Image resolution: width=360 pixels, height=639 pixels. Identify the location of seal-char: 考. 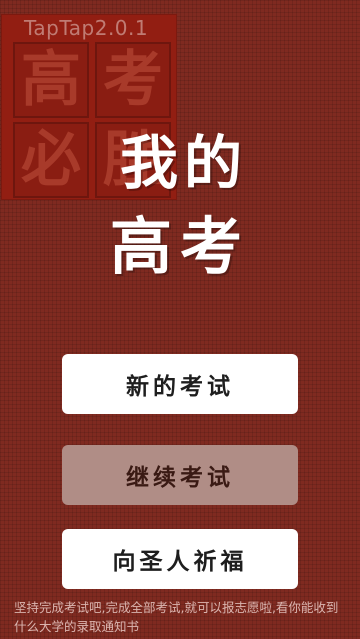
(133, 80).